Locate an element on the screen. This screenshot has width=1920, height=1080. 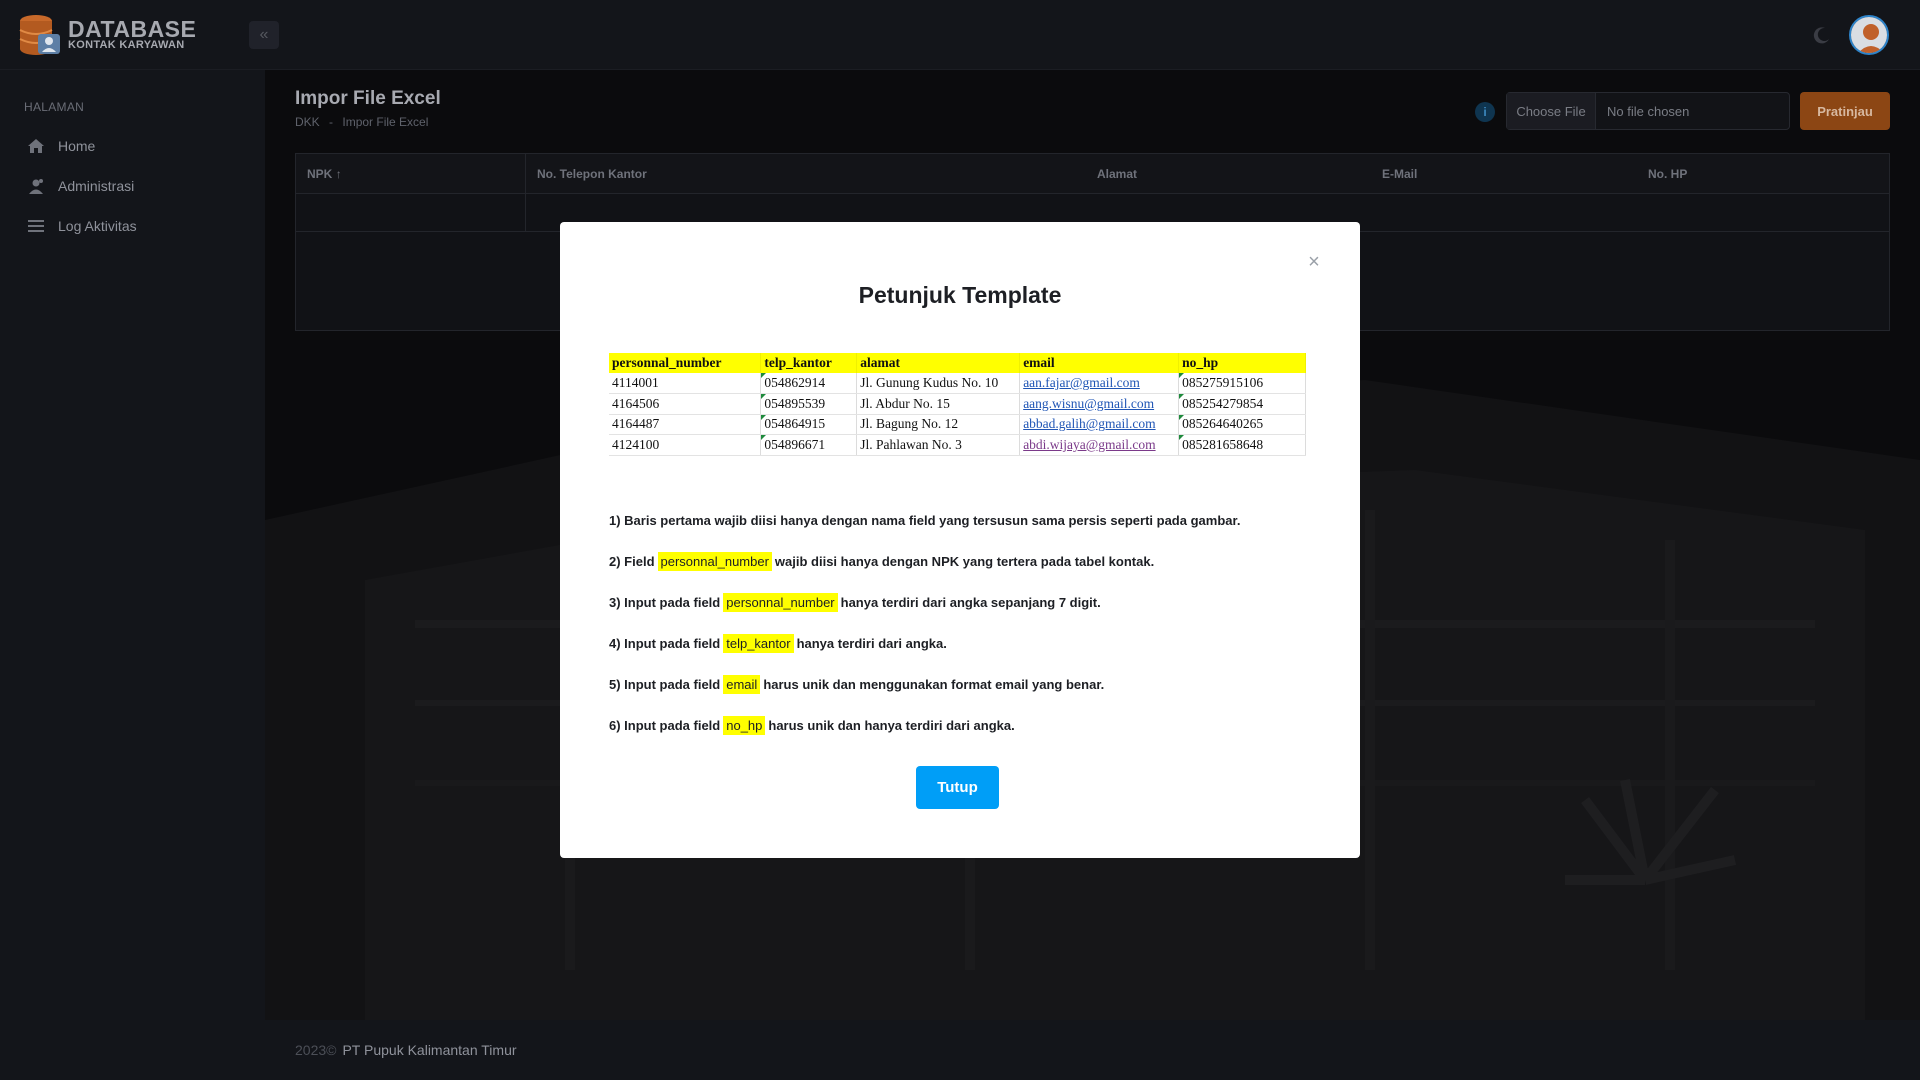
user-avatar is located at coordinates (1869, 35).